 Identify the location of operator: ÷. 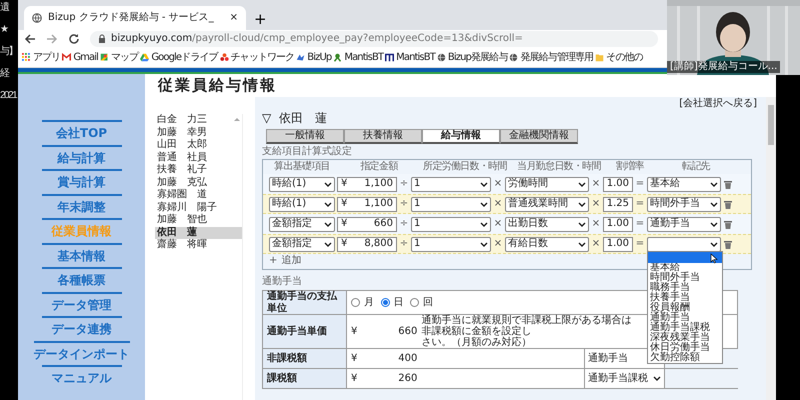
(404, 224).